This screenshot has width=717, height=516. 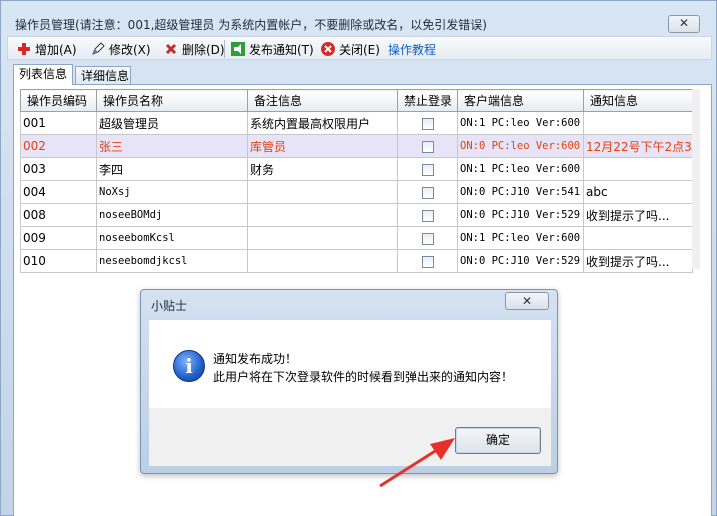 I want to click on table-row: 004 NoXsj ON:0 PC:J10 Ver:541 abc, so click(x=356, y=192).